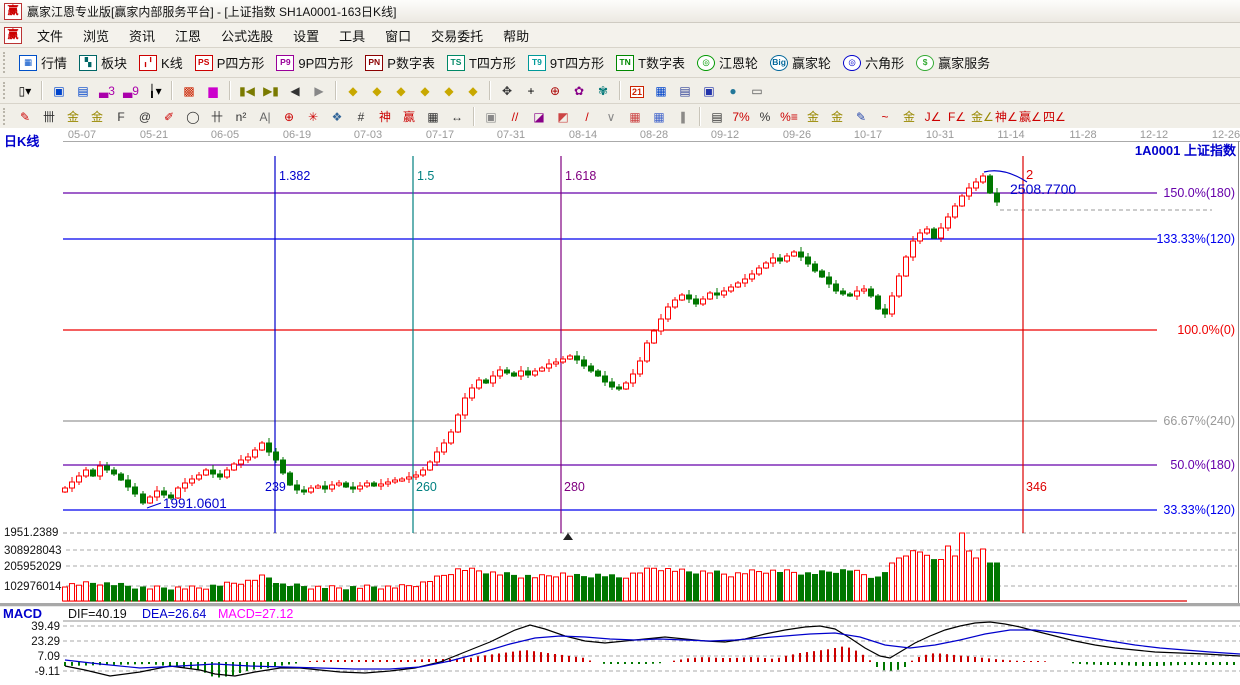 The image size is (1240, 685). I want to click on clipboard-icon: ▤, so click(83, 91).